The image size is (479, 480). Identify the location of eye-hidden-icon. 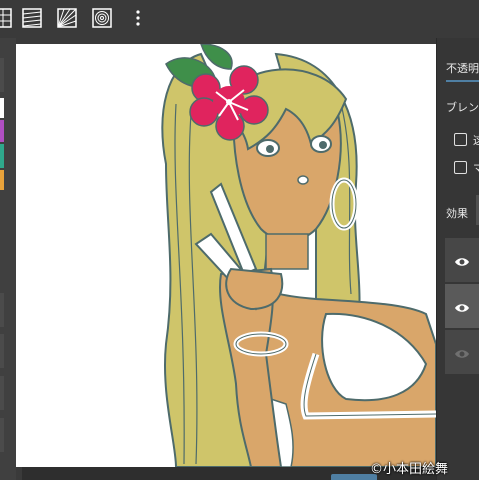
(462, 354).